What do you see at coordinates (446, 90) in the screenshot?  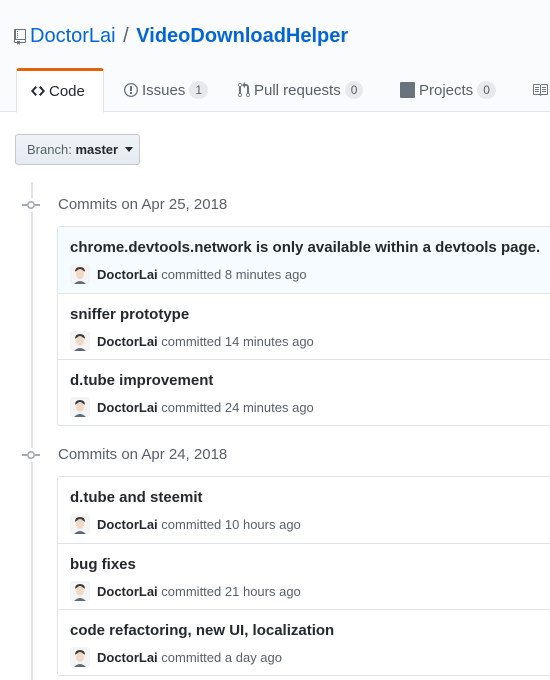 I see `tab-label: Projects` at bounding box center [446, 90].